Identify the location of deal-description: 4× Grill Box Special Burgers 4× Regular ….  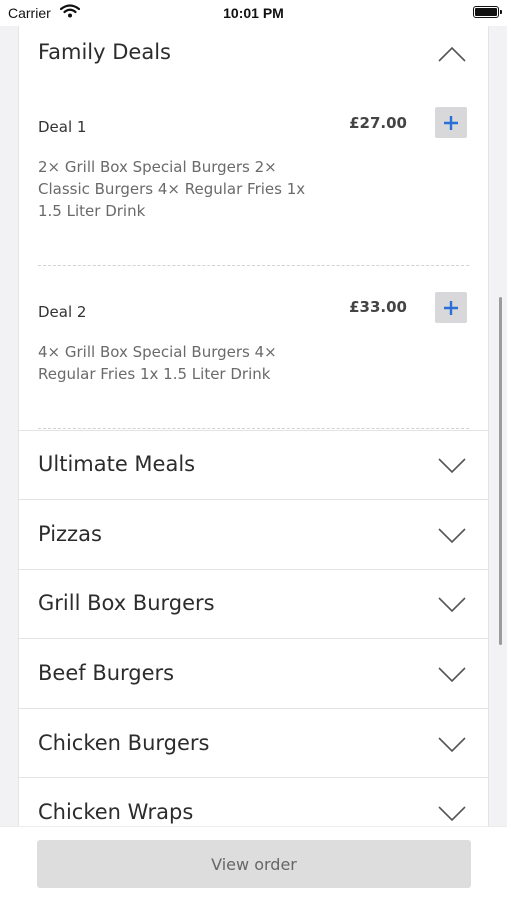
(157, 363).